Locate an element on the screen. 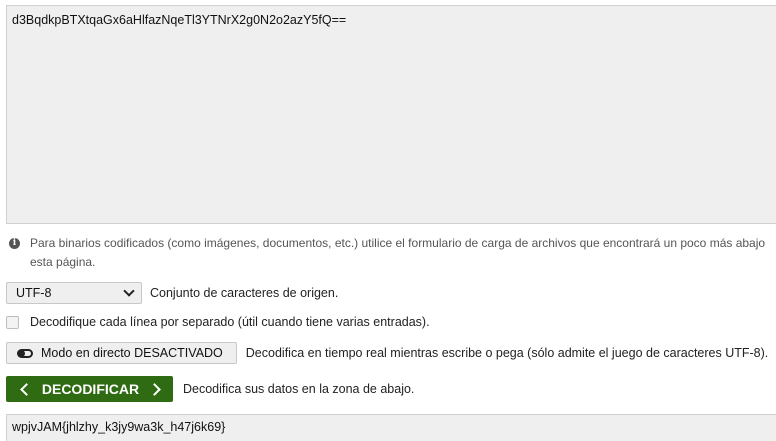  charset-select: UTF-8 is located at coordinates (74, 293).